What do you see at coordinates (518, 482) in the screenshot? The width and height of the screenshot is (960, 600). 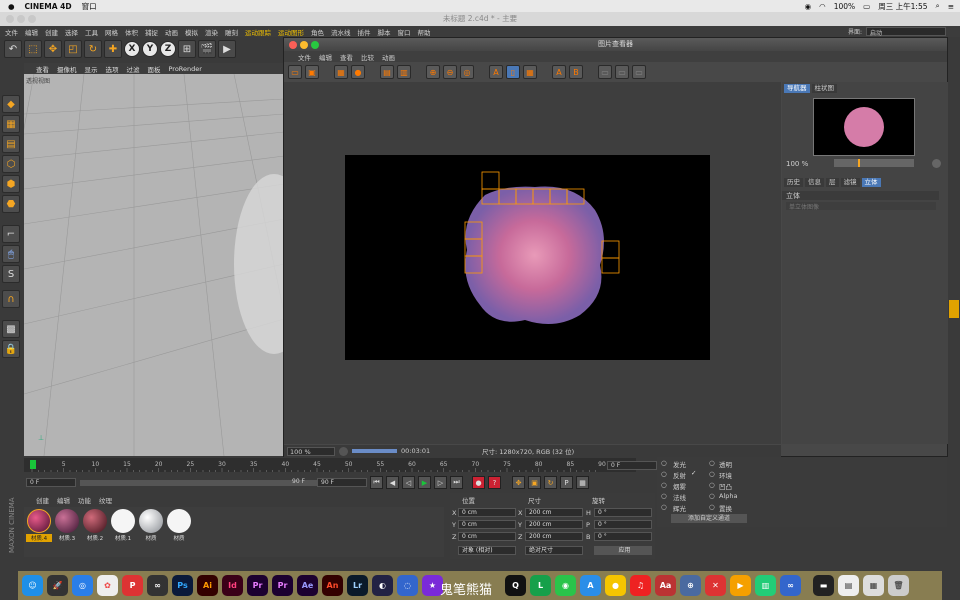 I see `key-move-icon: ✥` at bounding box center [518, 482].